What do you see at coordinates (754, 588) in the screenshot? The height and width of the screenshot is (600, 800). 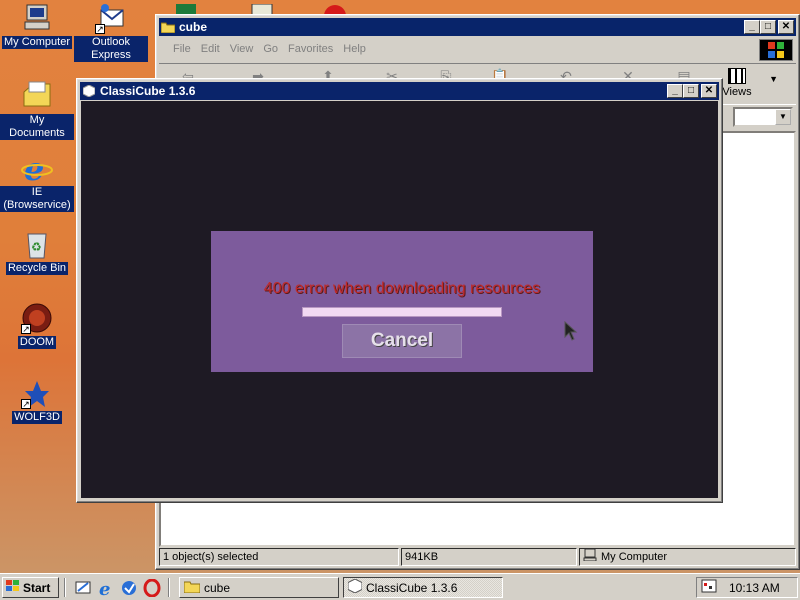 I see `clock: 10:13 AM` at bounding box center [754, 588].